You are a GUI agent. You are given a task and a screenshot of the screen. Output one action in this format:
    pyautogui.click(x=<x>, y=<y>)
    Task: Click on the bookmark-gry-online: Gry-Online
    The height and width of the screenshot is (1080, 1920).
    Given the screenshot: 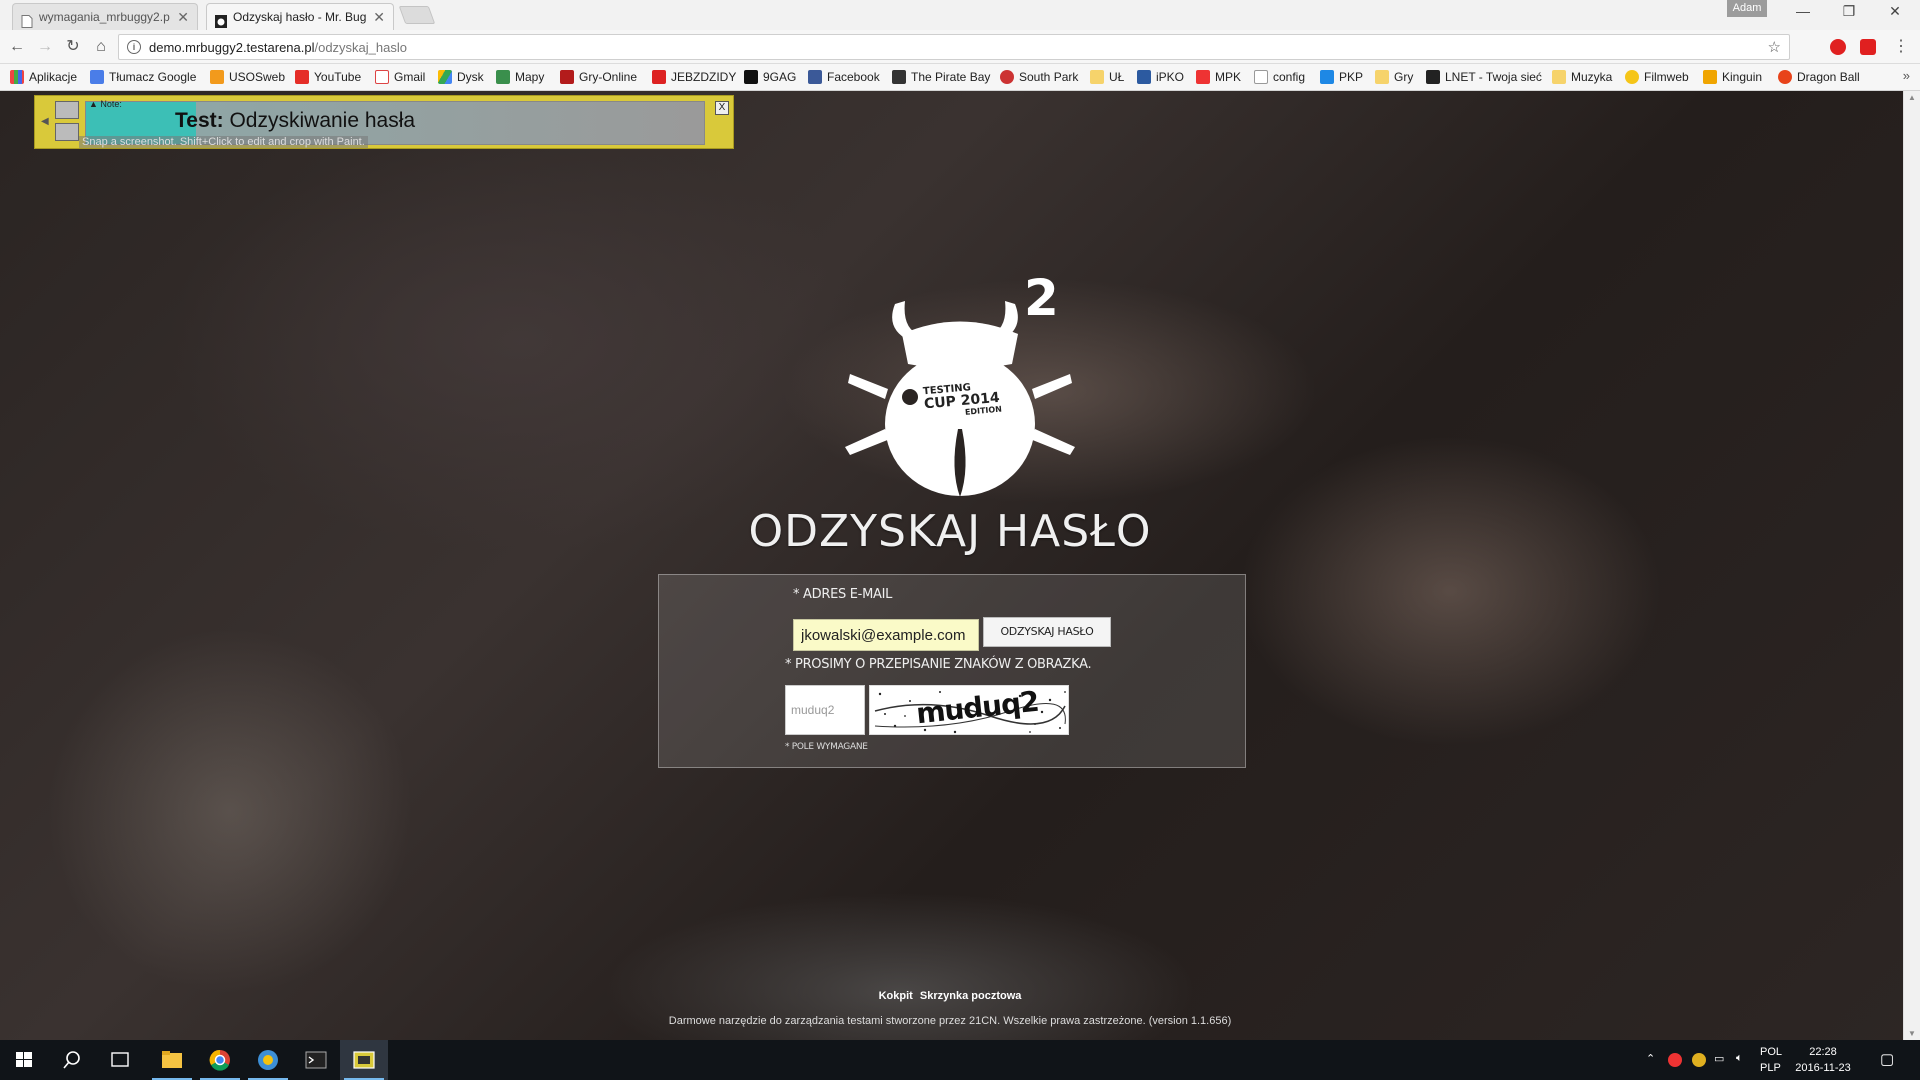 What is the action you would take?
    pyautogui.click(x=598, y=77)
    